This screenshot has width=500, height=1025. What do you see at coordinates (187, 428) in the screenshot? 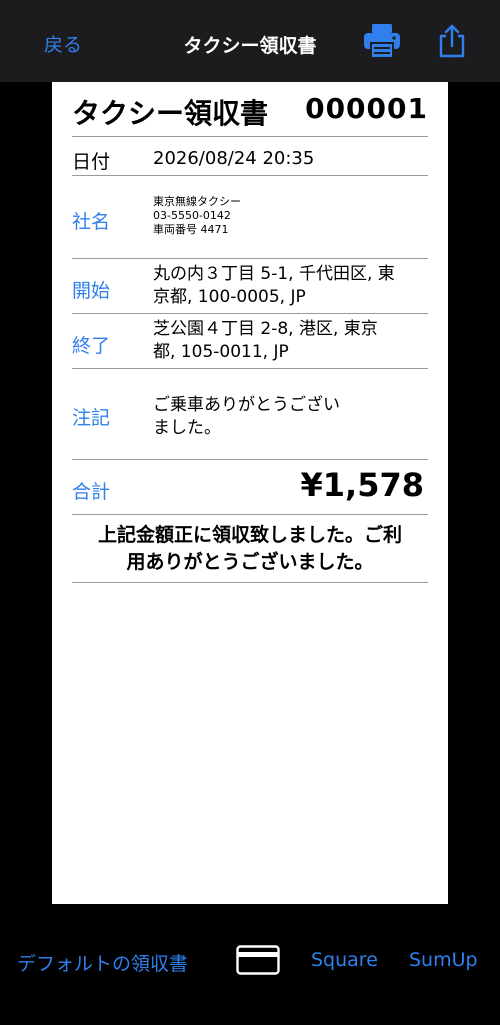
I see `note-line: ました。` at bounding box center [187, 428].